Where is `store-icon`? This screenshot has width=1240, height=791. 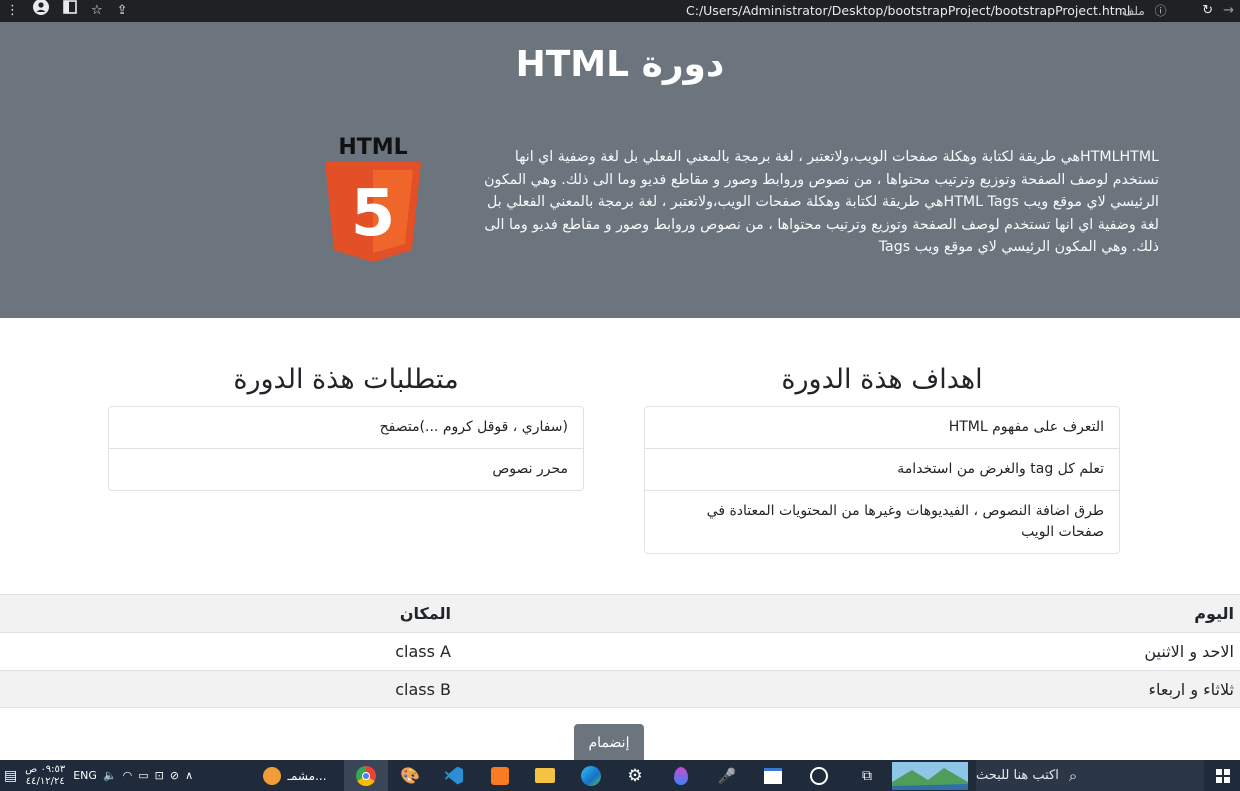
store-icon is located at coordinates (773, 775).